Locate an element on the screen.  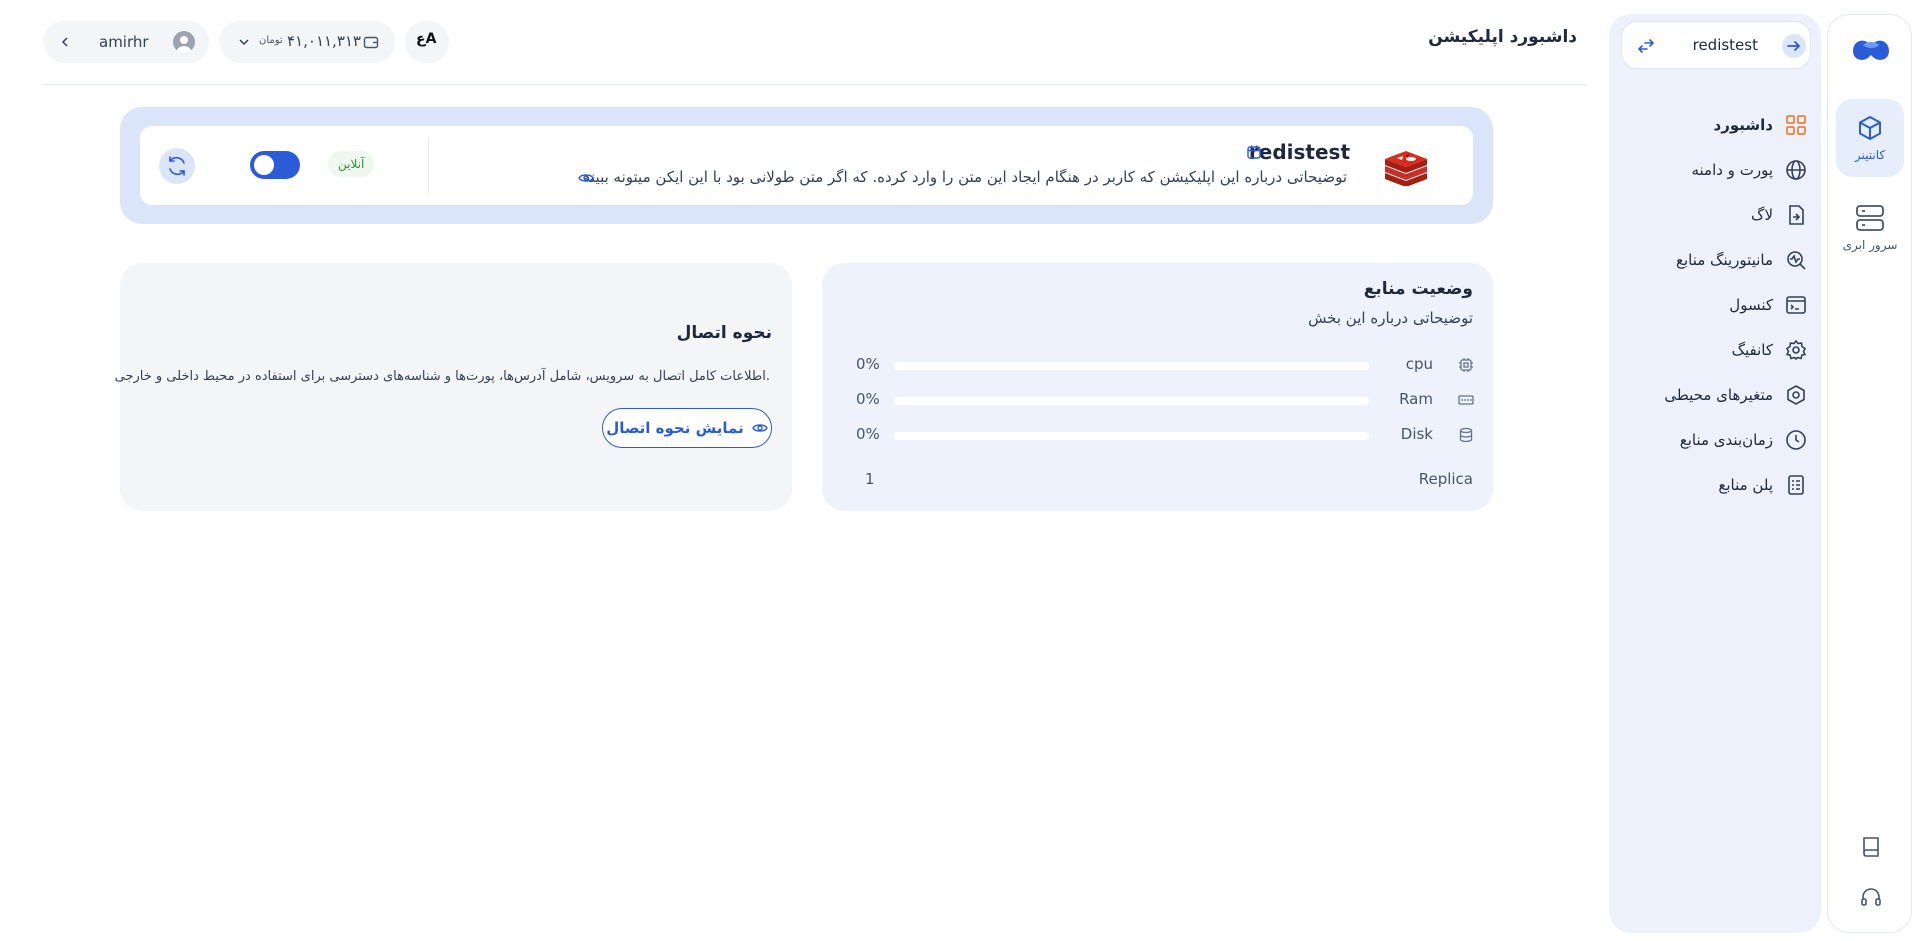
chevron-down-icon is located at coordinates (244, 42).